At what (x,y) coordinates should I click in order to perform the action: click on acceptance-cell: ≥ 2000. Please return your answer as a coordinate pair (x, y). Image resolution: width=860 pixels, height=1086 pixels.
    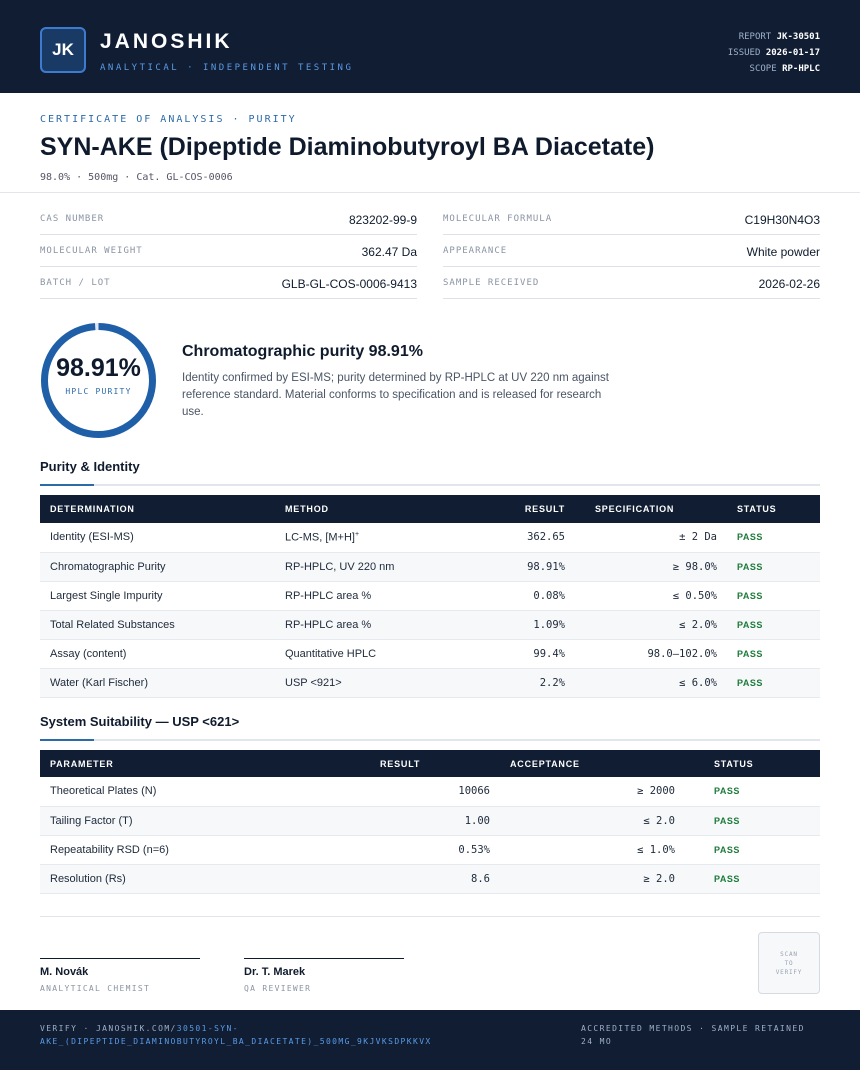
    Looking at the image, I should click on (592, 792).